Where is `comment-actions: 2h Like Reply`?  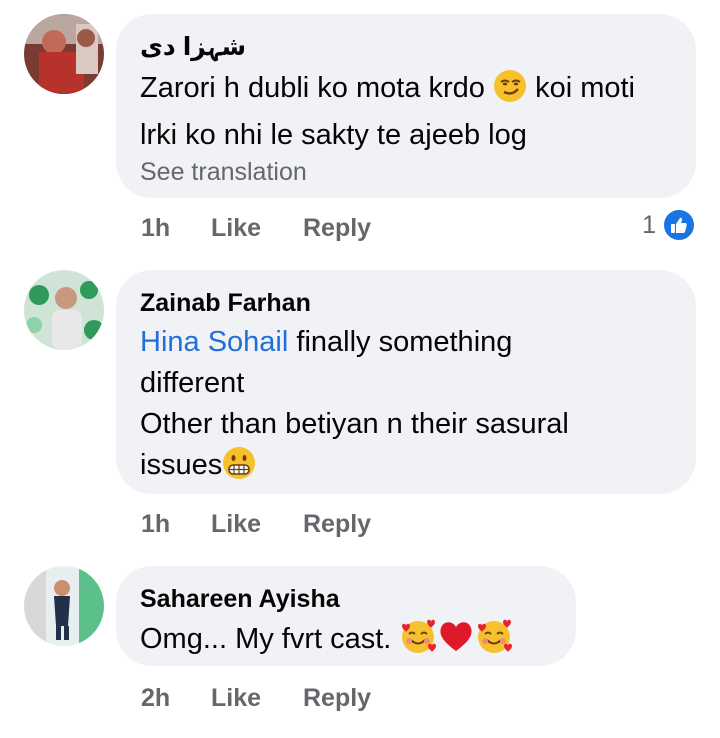
comment-actions: 2h Like Reply is located at coordinates (256, 698).